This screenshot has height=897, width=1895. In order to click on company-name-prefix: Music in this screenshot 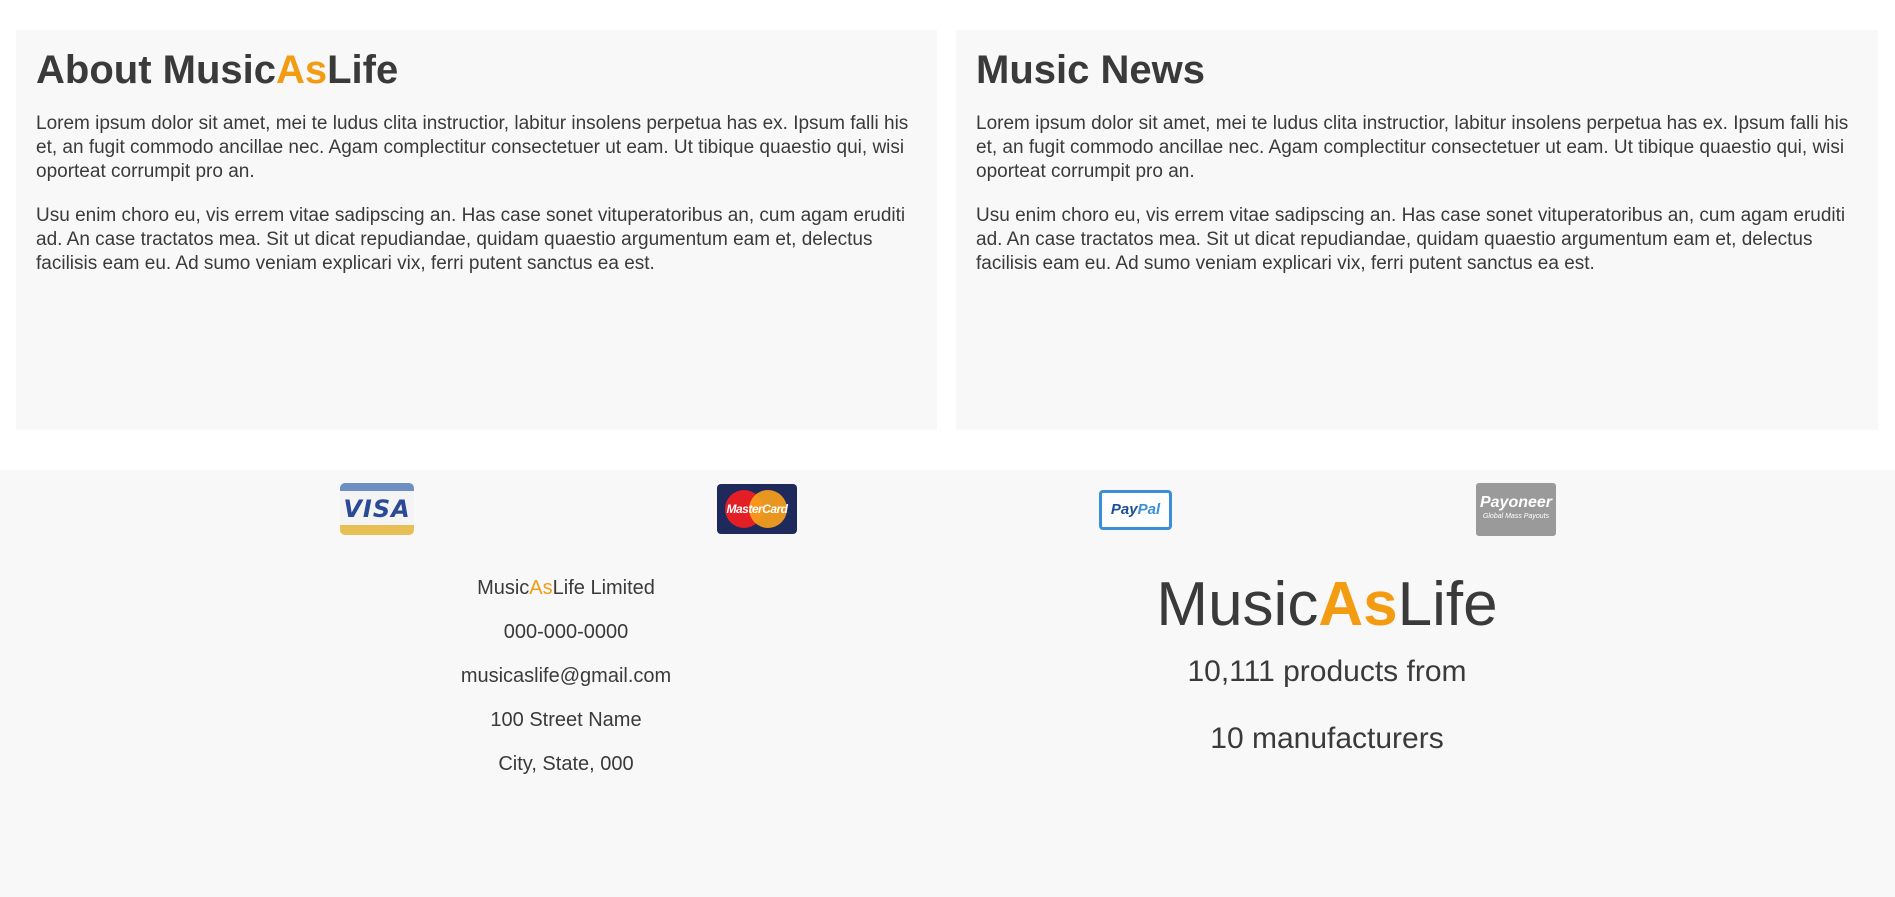, I will do `click(503, 588)`.